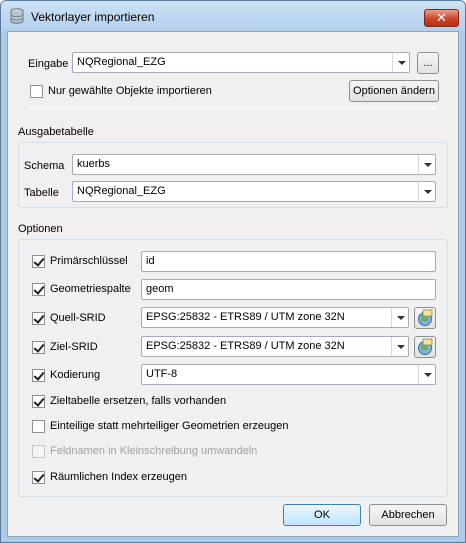  I want to click on database-icon, so click(17, 16).